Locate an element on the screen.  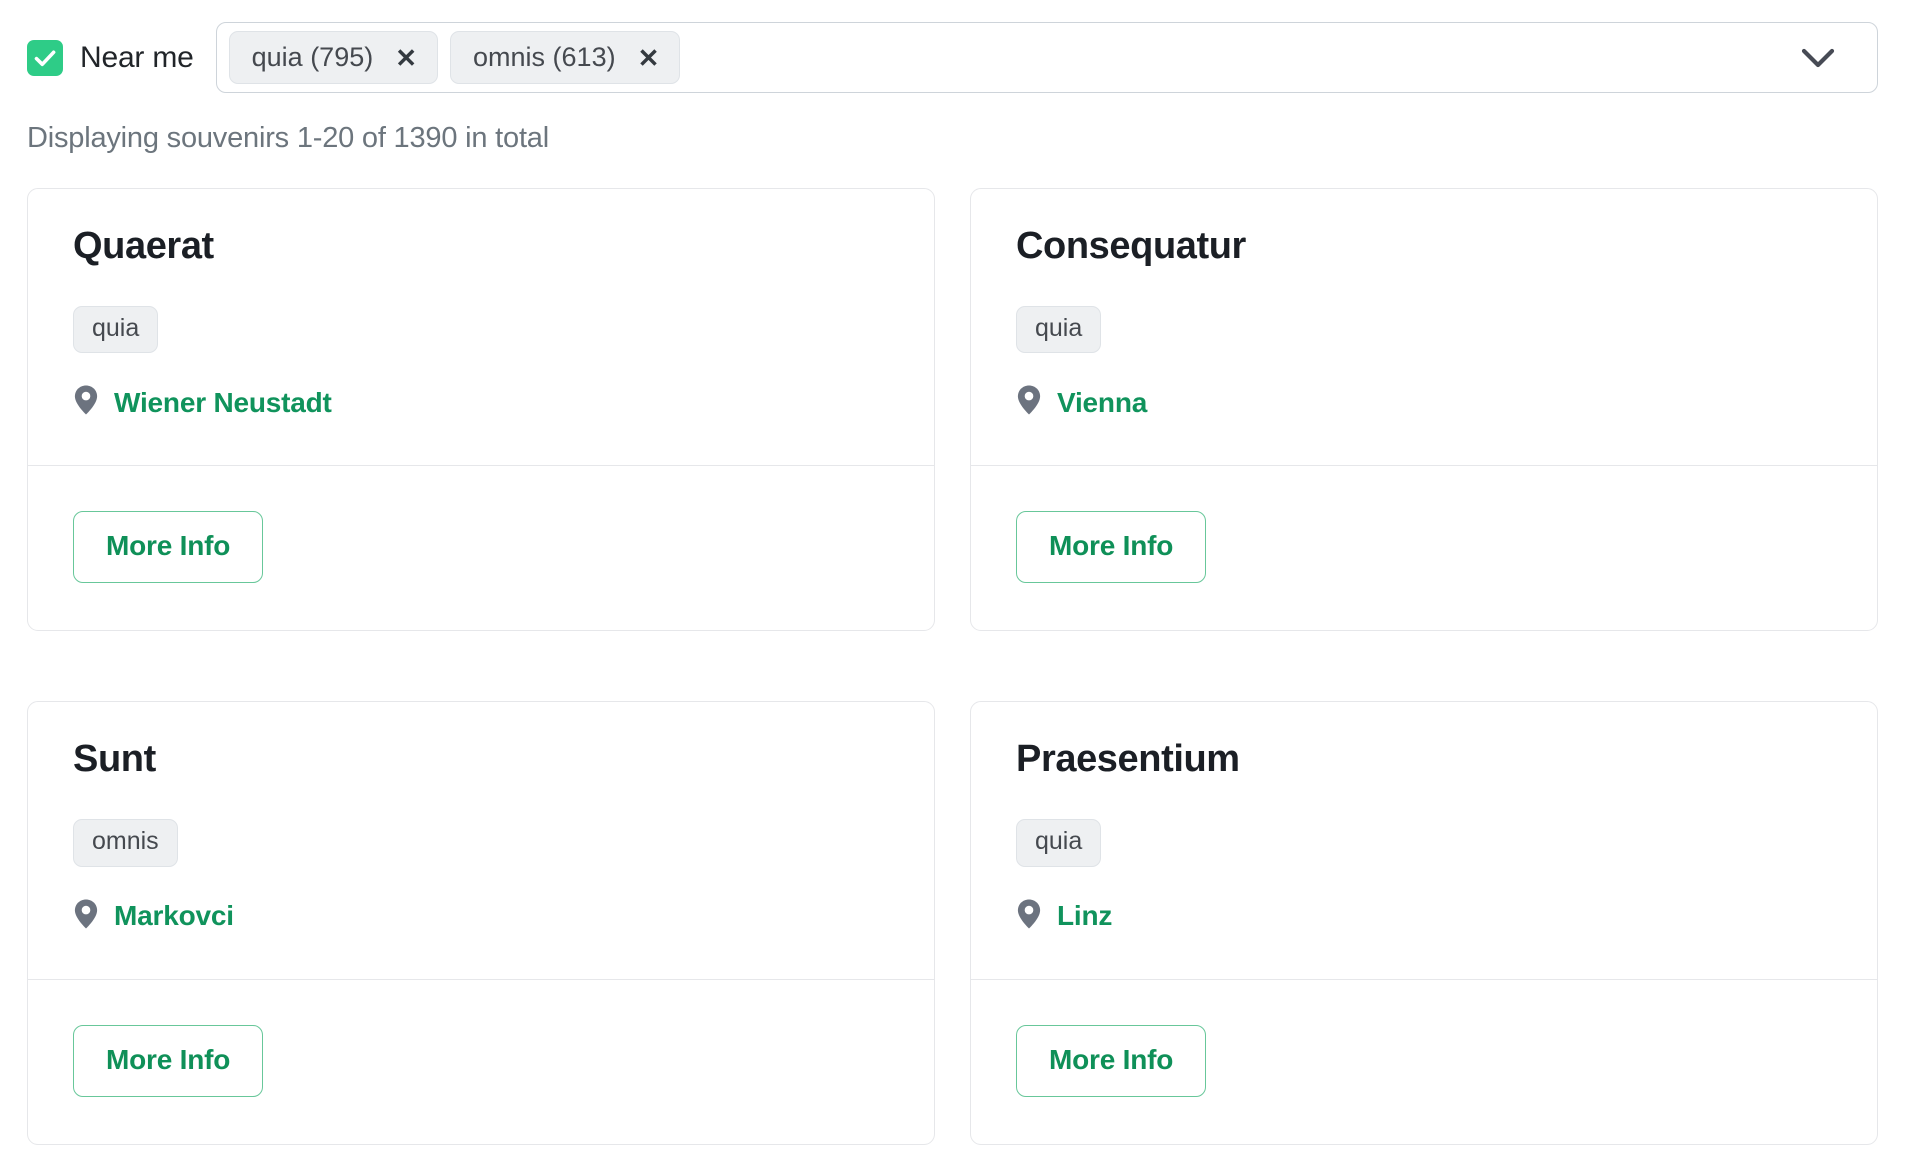
card-body: Sunt omnis Markovci is located at coordinates (481, 840).